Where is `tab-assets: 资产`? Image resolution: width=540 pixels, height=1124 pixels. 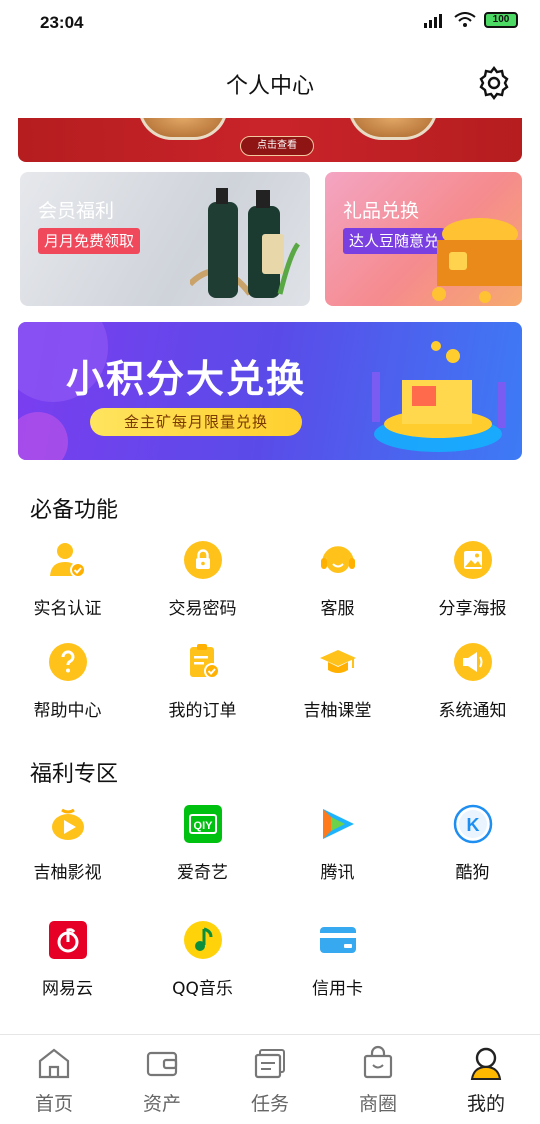
tab-assets: 资产 is located at coordinates (162, 1080).